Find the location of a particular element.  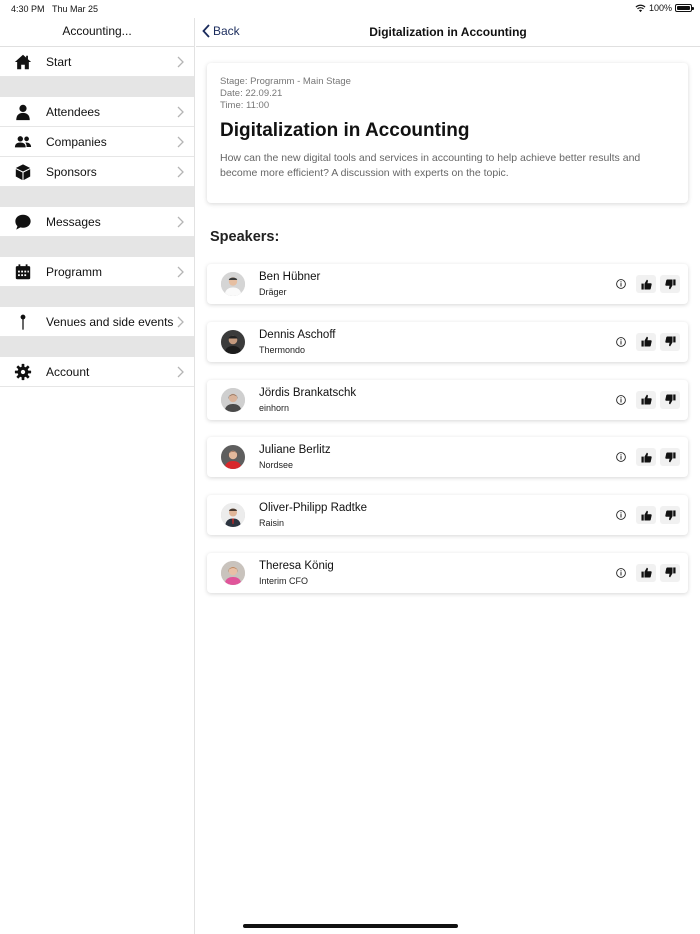

sidebar-item-account: Account is located at coordinates (97, 372).